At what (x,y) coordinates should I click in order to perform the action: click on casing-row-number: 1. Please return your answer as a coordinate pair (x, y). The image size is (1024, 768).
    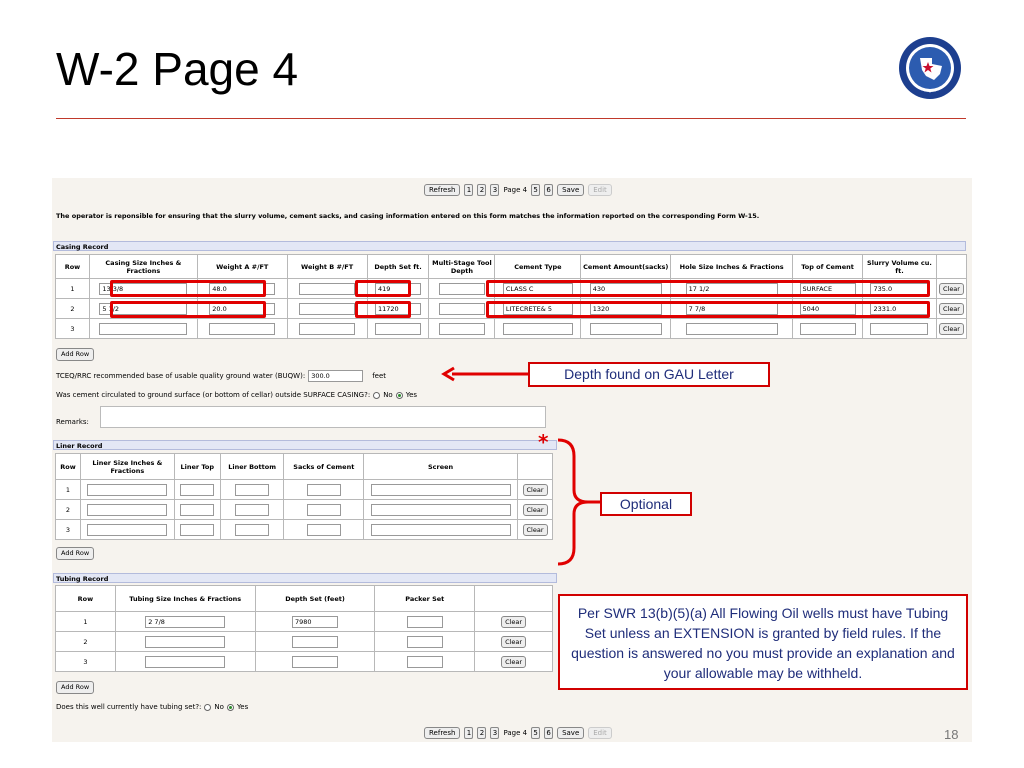
    Looking at the image, I should click on (72, 288).